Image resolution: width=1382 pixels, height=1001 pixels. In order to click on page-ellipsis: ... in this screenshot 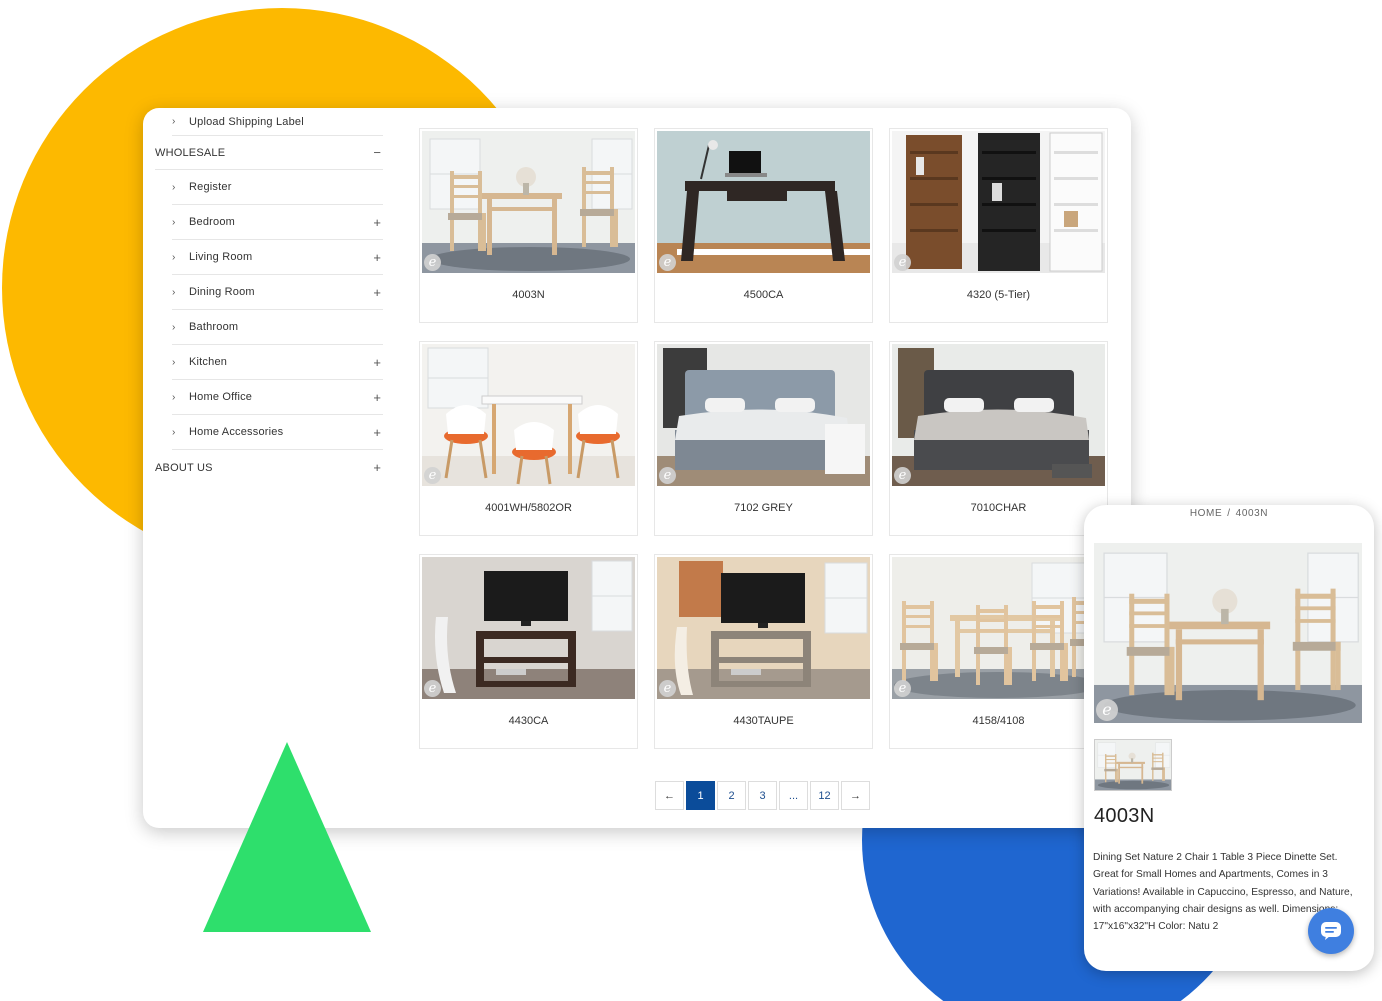, I will do `click(793, 795)`.